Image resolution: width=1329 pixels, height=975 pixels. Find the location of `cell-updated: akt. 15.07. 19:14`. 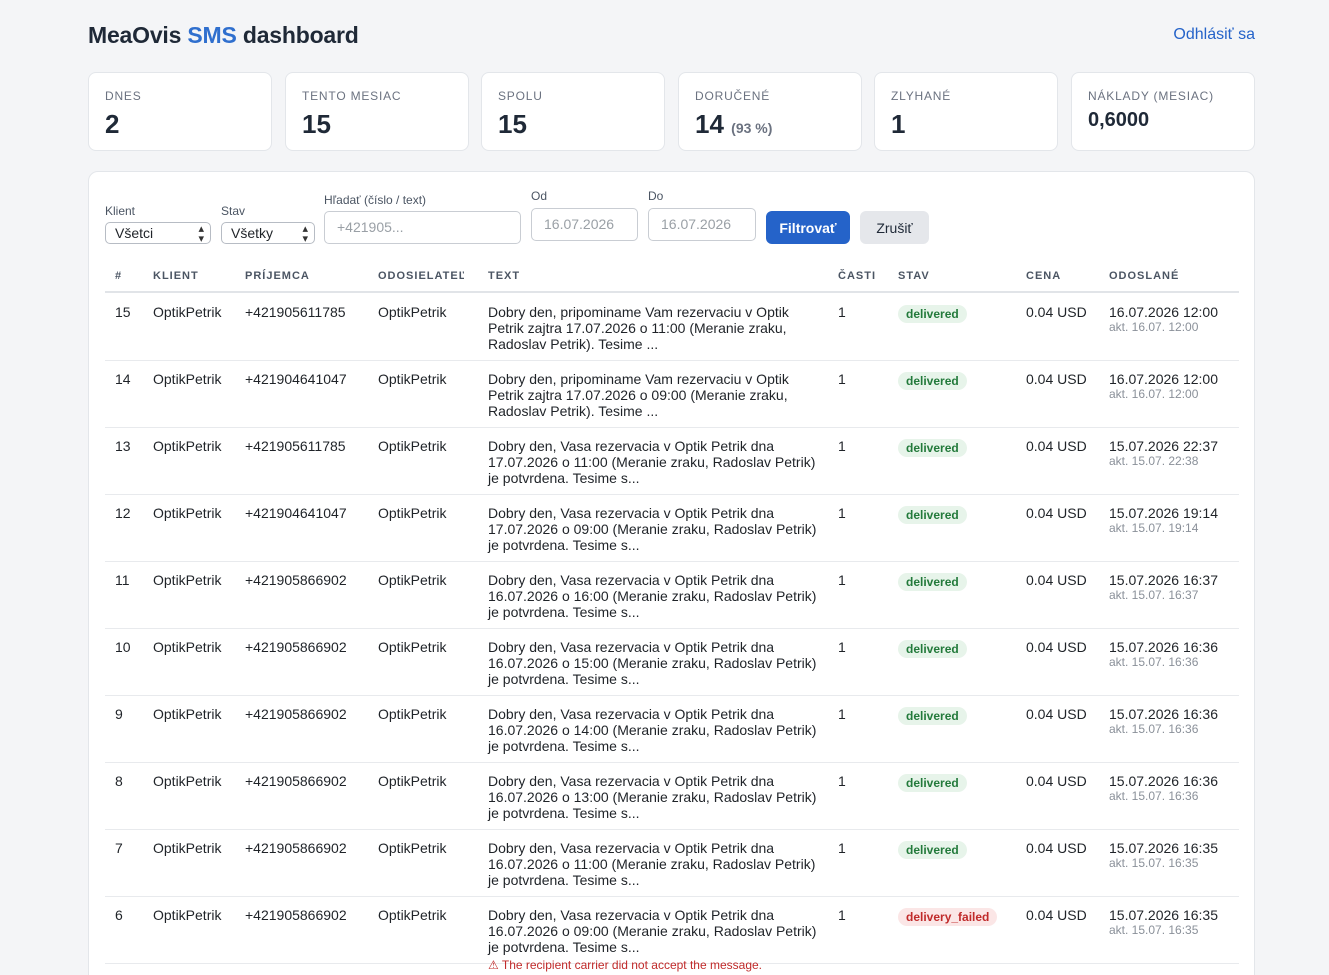

cell-updated: akt. 15.07. 19:14 is located at coordinates (1154, 528).